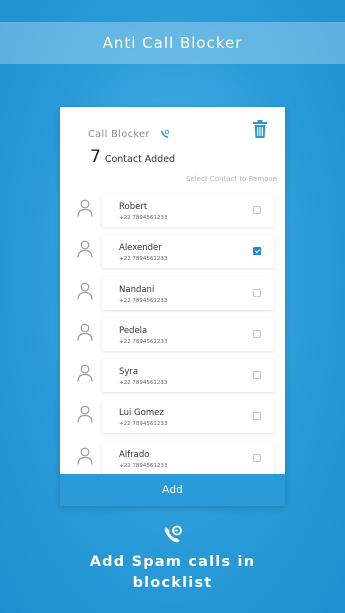 The height and width of the screenshot is (613, 345). I want to click on contact-name: Robert, so click(133, 207).